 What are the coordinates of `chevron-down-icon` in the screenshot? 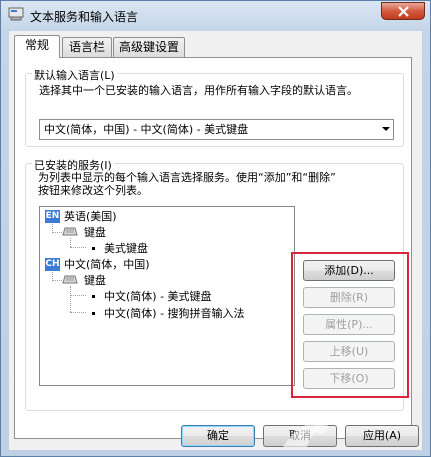 It's located at (386, 129).